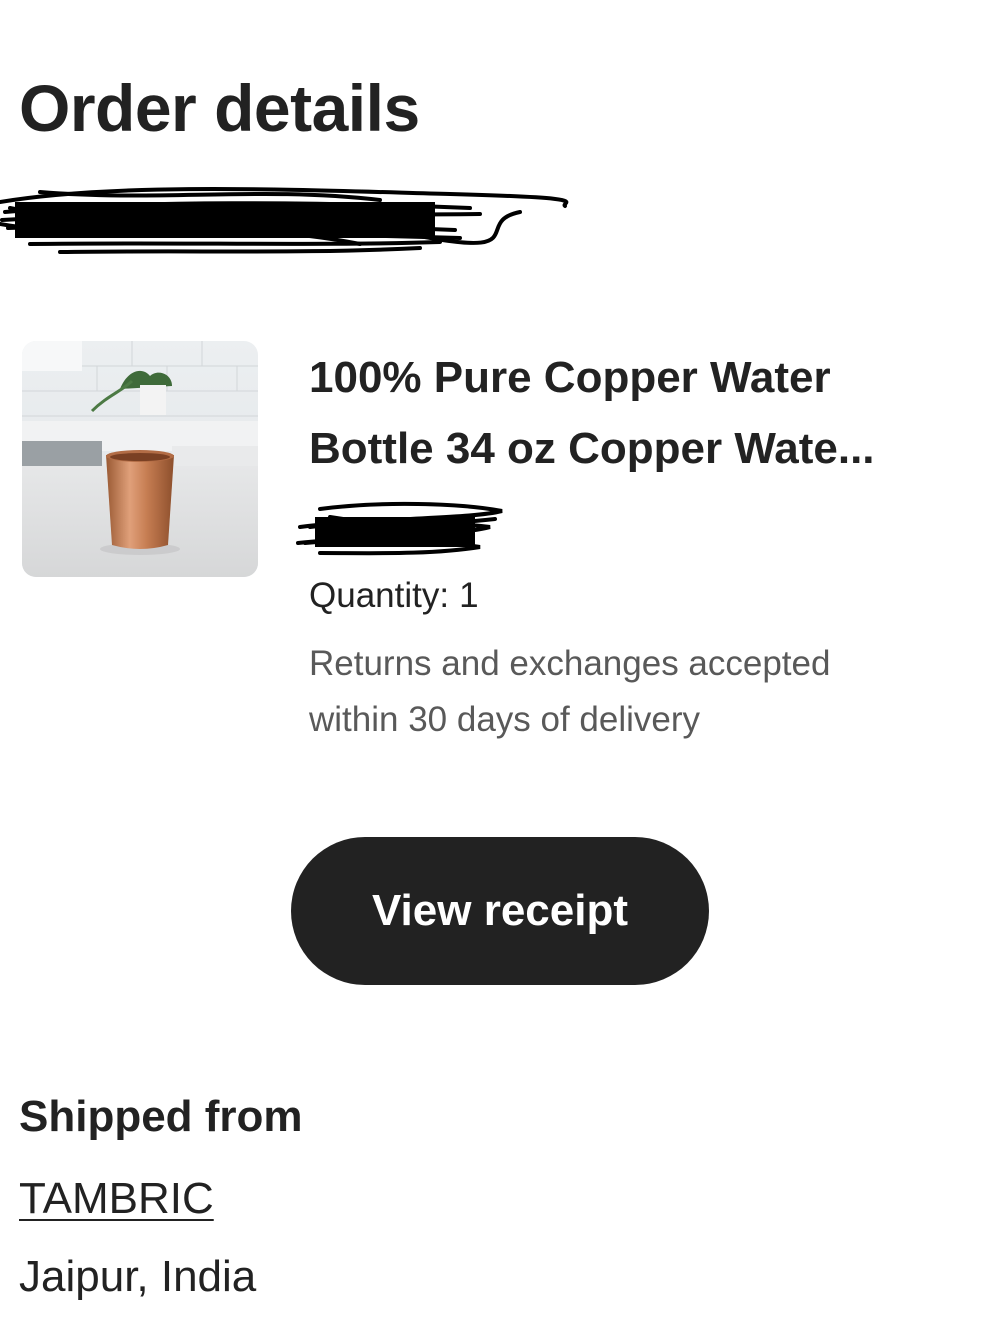 The width and height of the screenshot is (1000, 1333). I want to click on quantity-value: 1, so click(469, 595).